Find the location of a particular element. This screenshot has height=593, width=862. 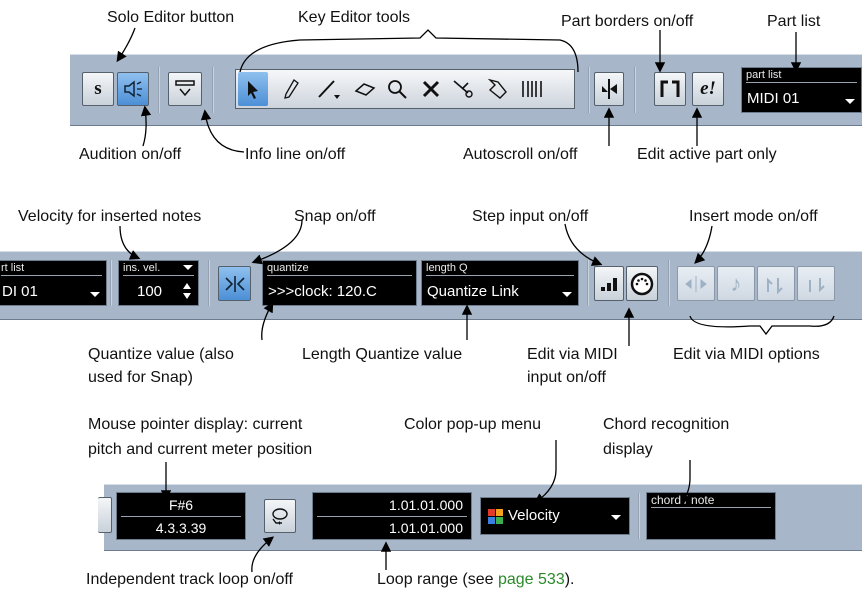

edit-active-part-button: e! is located at coordinates (708, 89).